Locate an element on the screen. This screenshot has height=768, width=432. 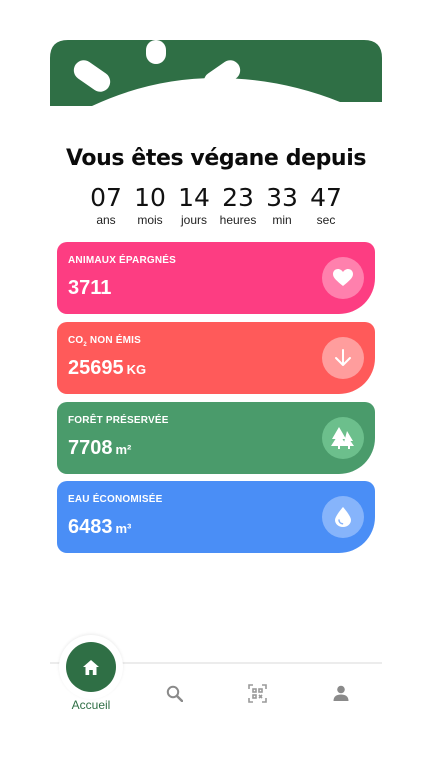
card-unit: KG is located at coordinates (136, 369).